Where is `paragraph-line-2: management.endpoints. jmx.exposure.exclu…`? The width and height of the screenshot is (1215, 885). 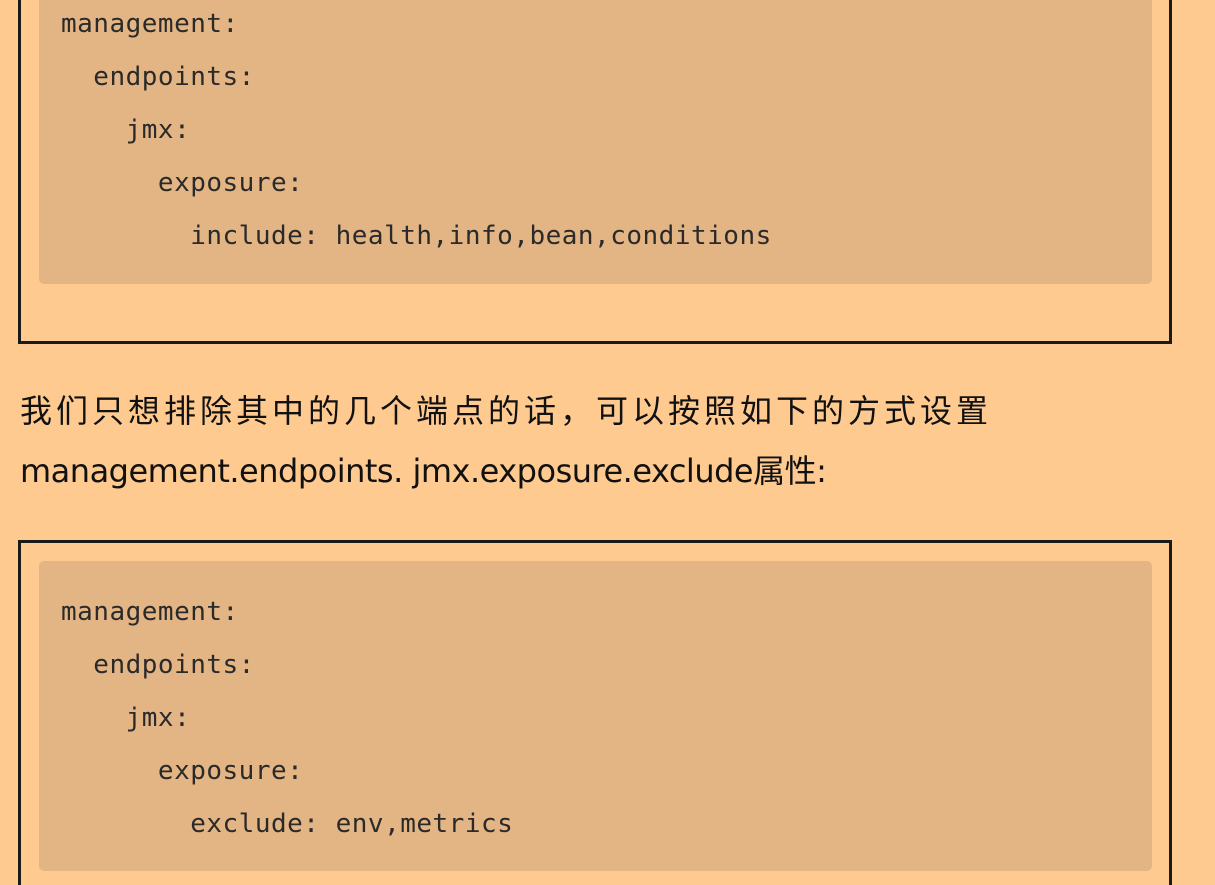 paragraph-line-2: management.endpoints. jmx.exposure.exclu… is located at coordinates (423, 471).